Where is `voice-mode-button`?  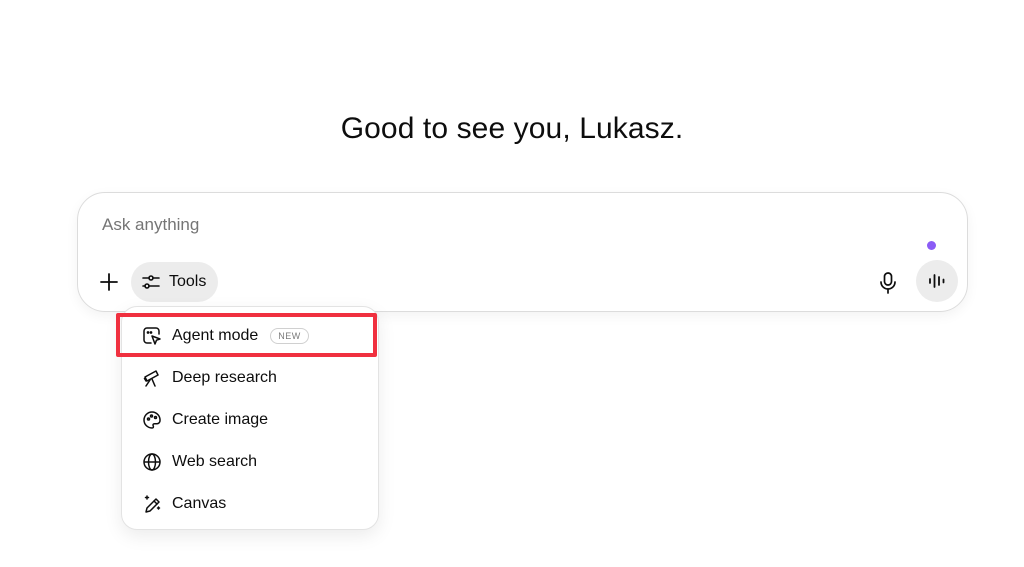 voice-mode-button is located at coordinates (937, 281).